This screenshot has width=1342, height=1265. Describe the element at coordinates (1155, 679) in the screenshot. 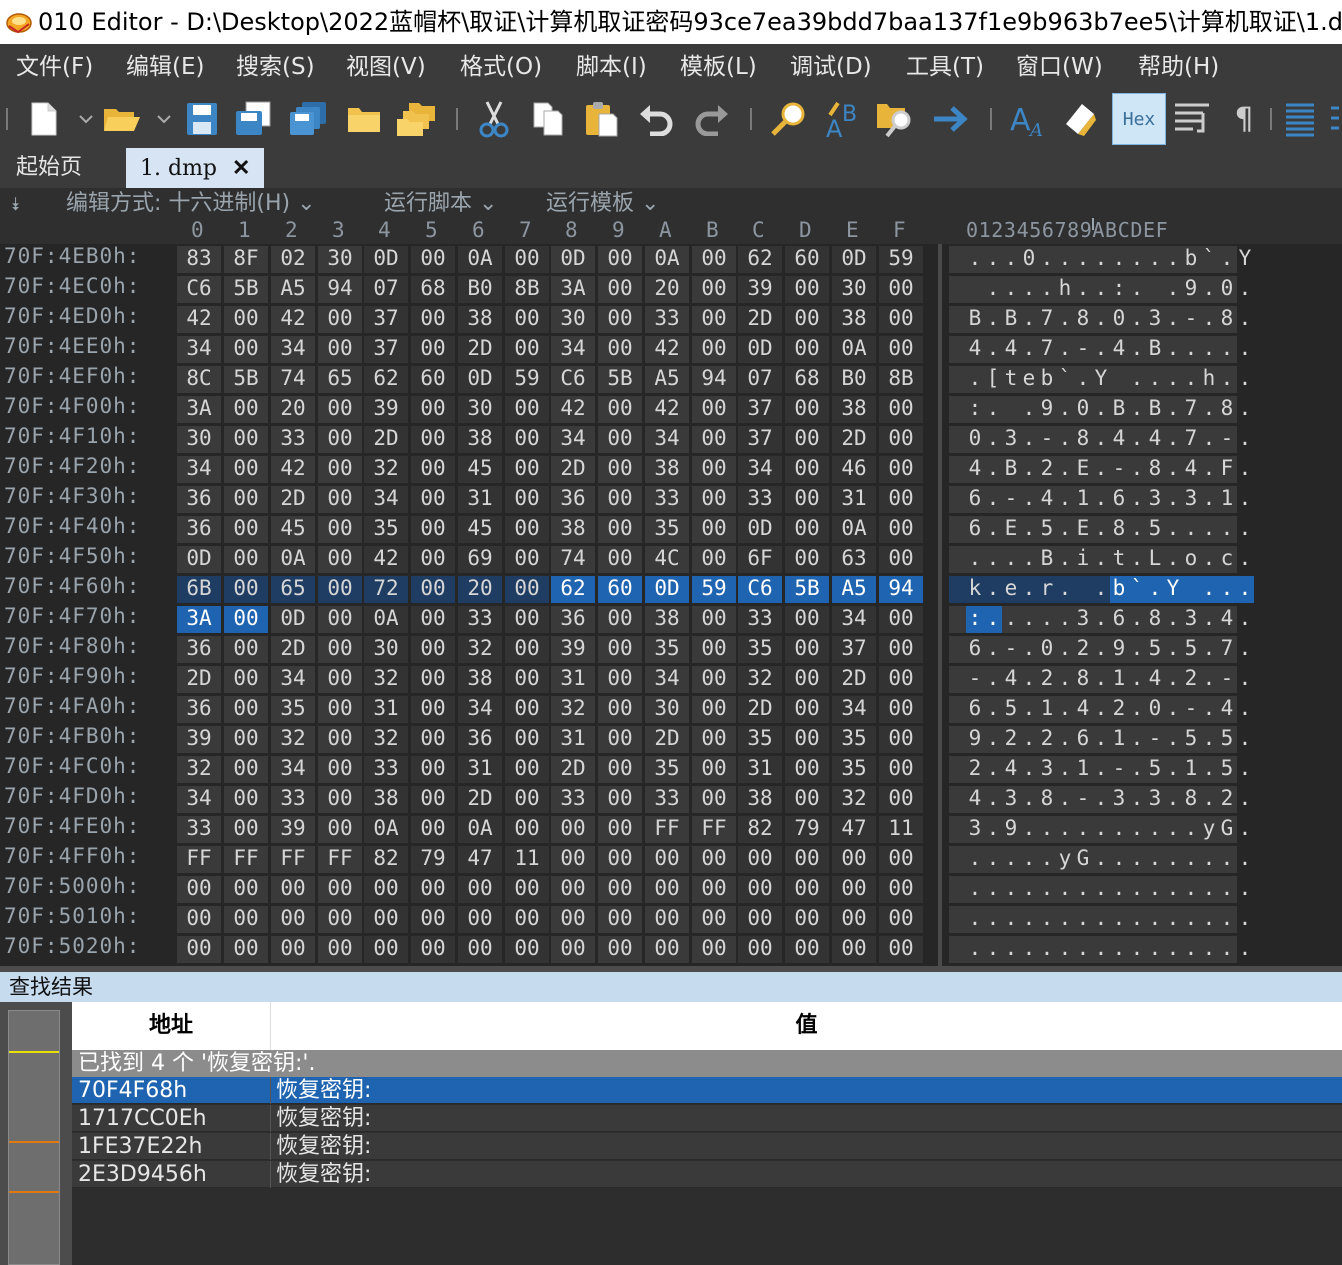

I see `ascii-char: 4` at that location.